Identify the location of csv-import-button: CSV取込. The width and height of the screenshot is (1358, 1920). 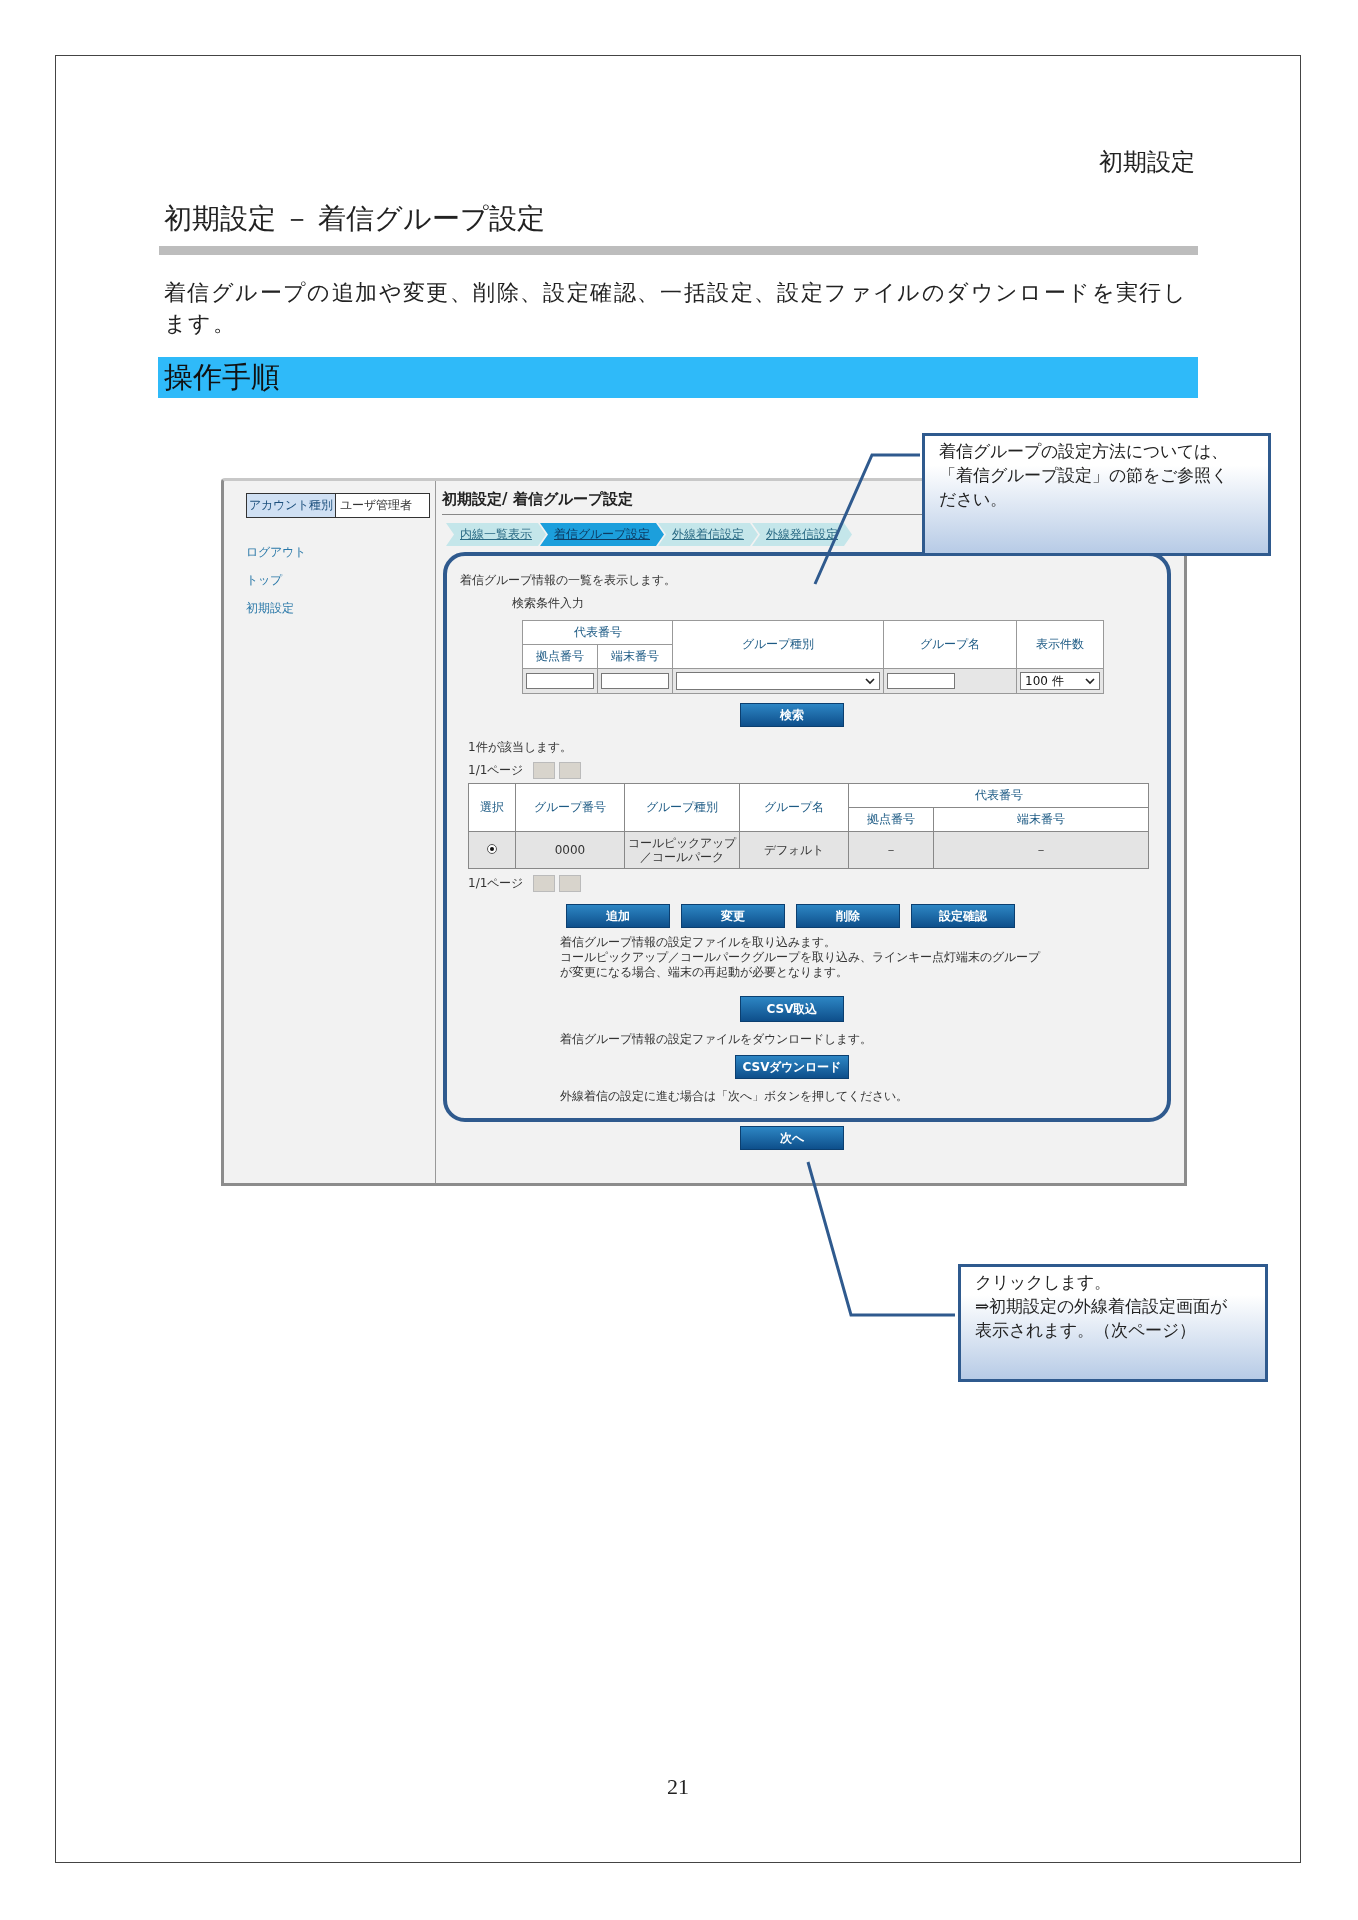
(792, 1009).